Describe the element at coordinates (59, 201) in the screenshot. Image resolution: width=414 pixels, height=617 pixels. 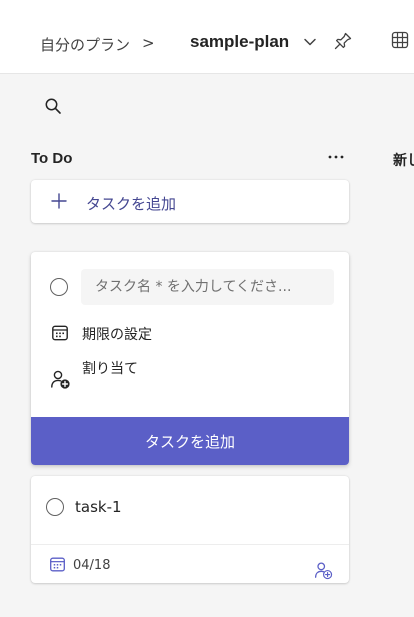
I see `plus-icon` at that location.